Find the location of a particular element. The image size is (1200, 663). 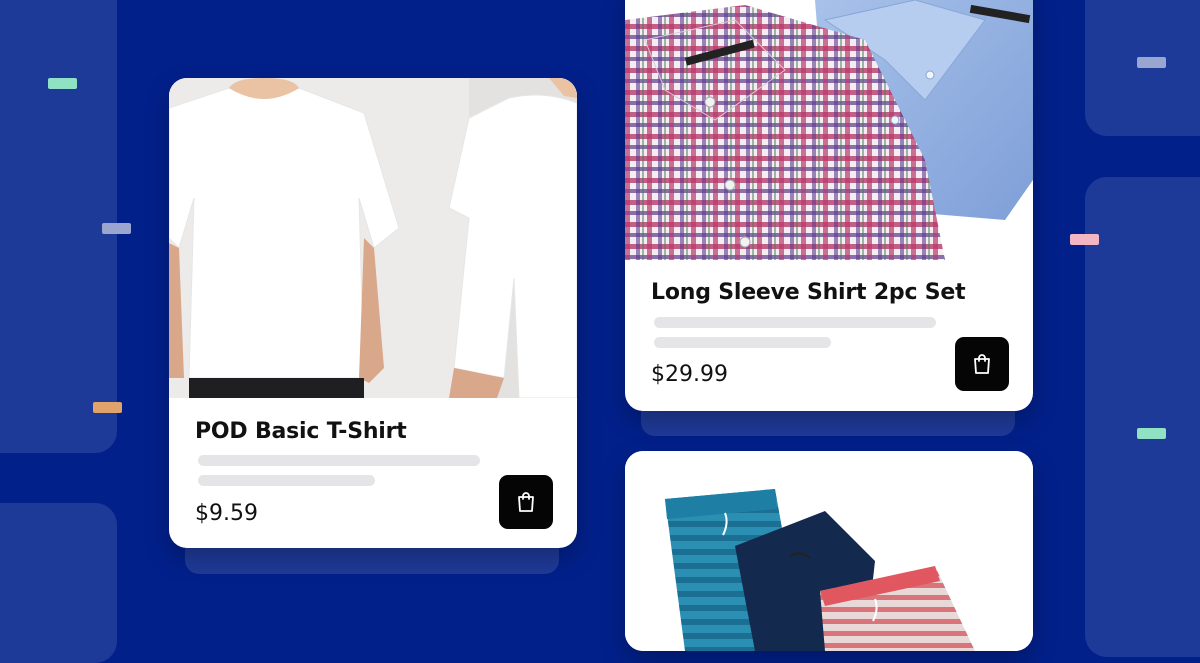

product-title: Long Sleeve Shirt 2pc Set is located at coordinates (808, 292).